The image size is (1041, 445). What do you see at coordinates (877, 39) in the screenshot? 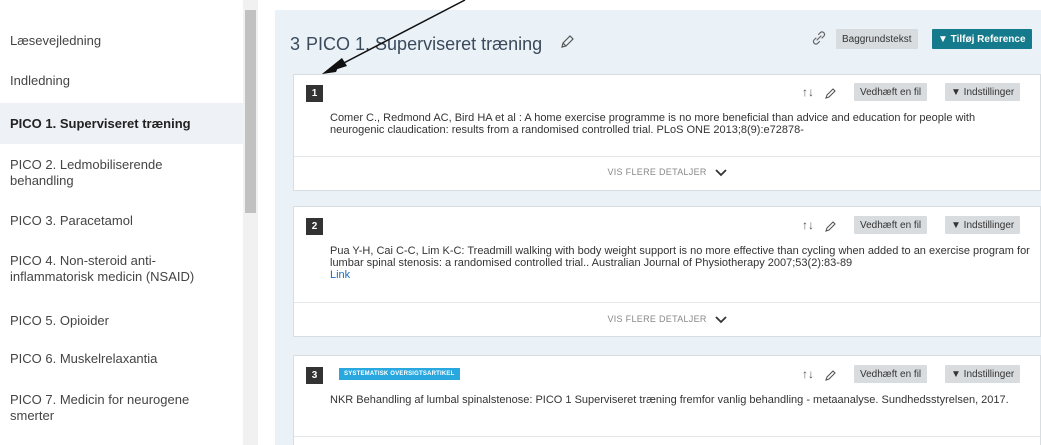
I see `background-text-button: Baggrundstekst` at bounding box center [877, 39].